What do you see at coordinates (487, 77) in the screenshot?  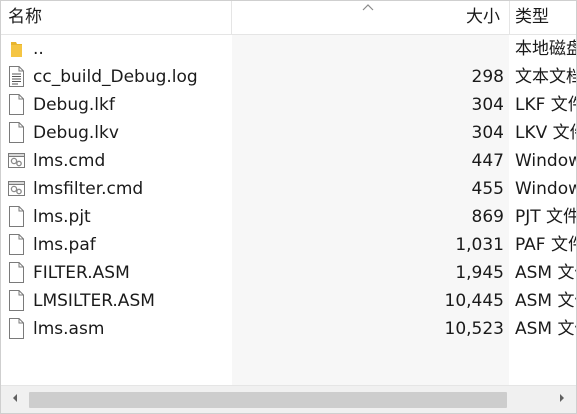 I see `file-size: 298` at bounding box center [487, 77].